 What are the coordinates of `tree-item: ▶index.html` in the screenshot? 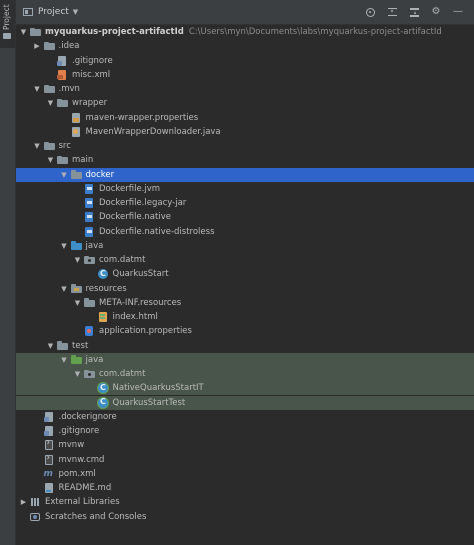 It's located at (245, 317).